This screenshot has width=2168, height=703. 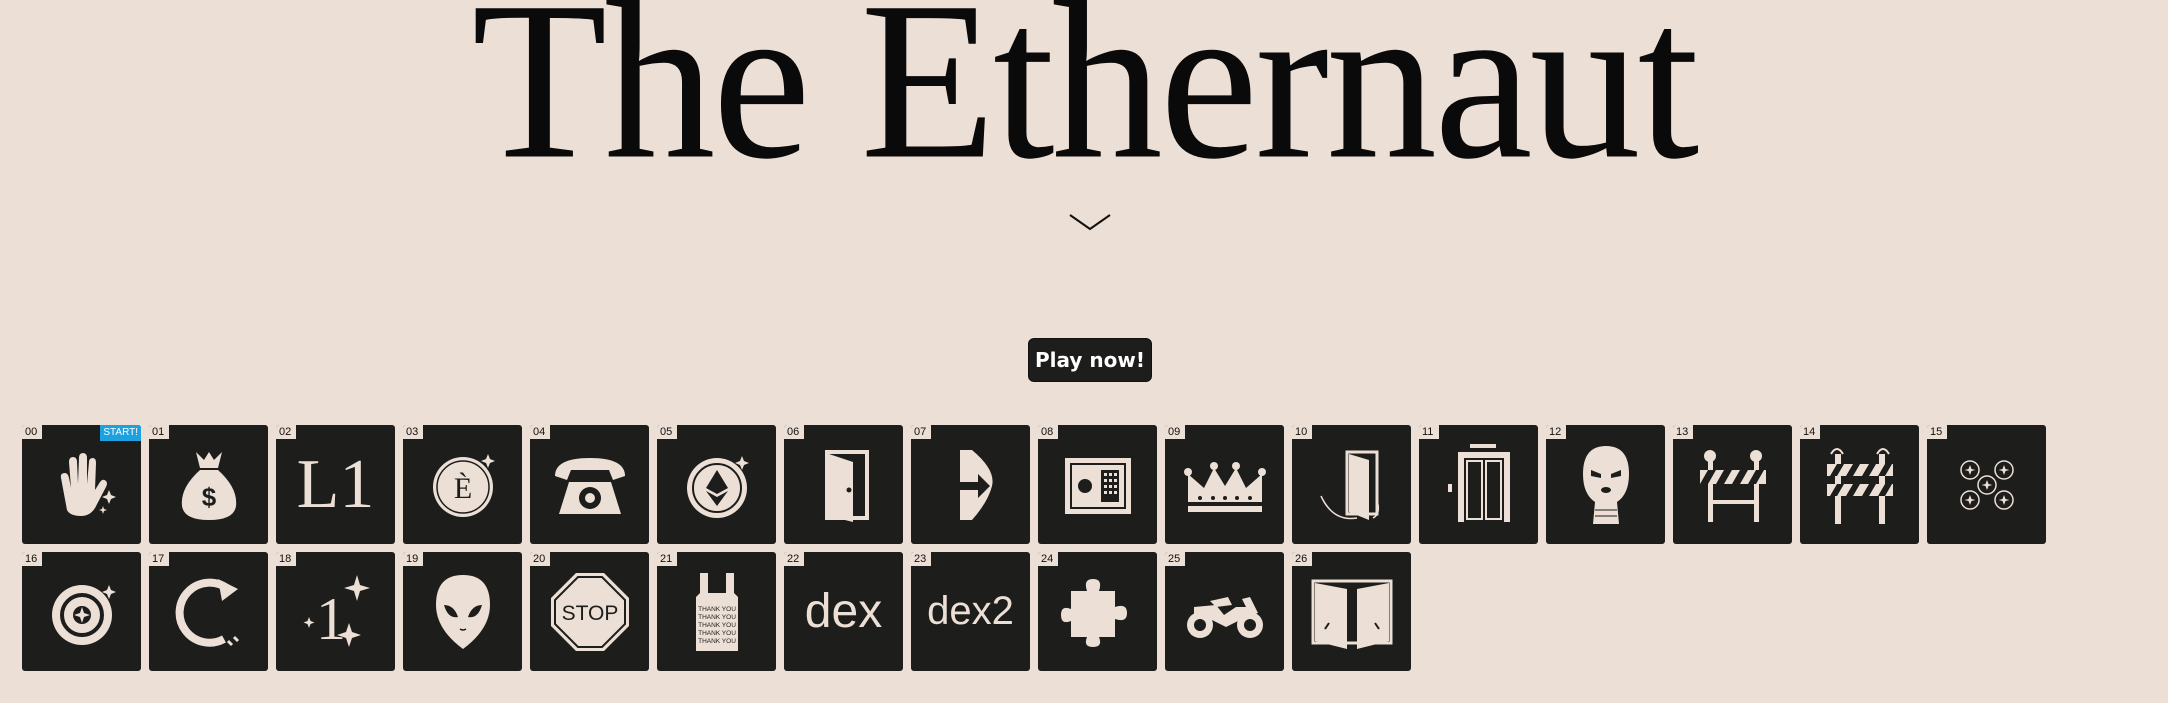 I want to click on level-tile-02: 02 L1, so click(x=335, y=484).